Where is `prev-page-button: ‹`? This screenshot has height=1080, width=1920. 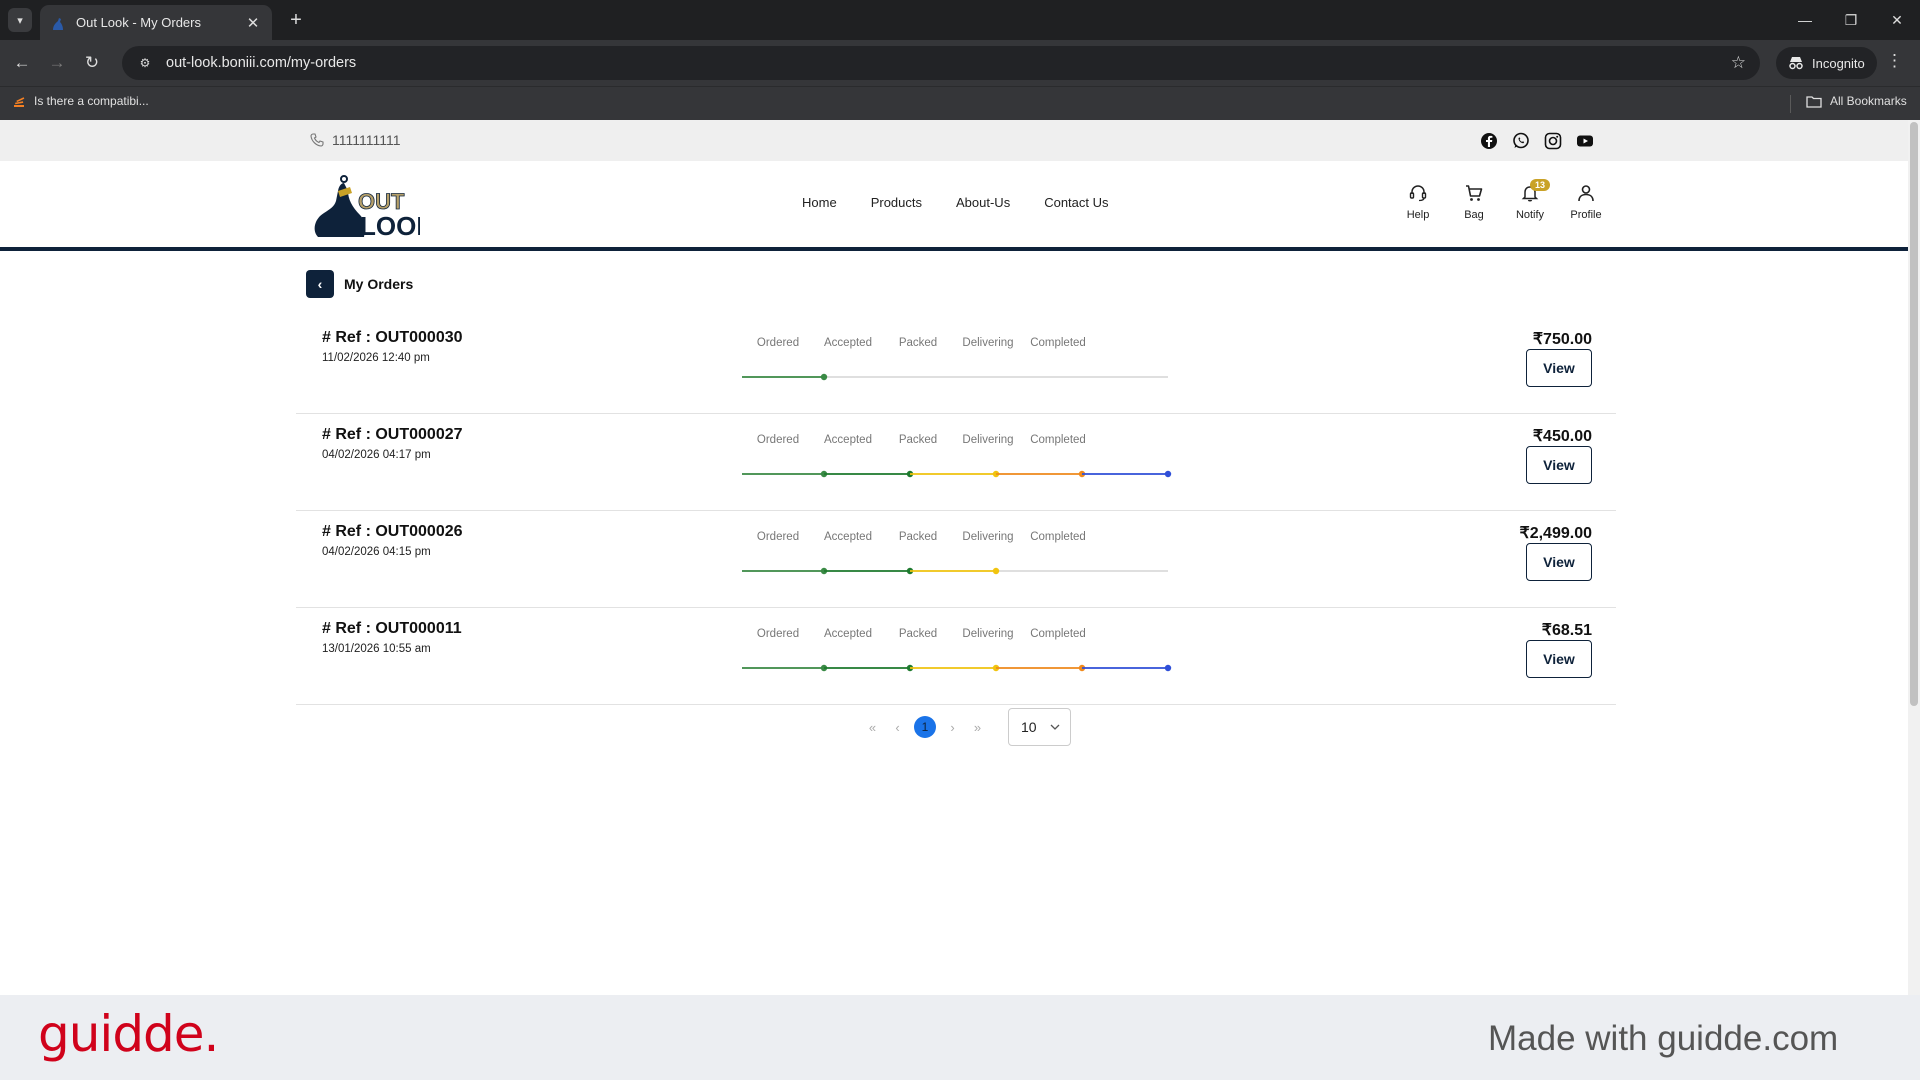
prev-page-button: ‹ is located at coordinates (897, 727).